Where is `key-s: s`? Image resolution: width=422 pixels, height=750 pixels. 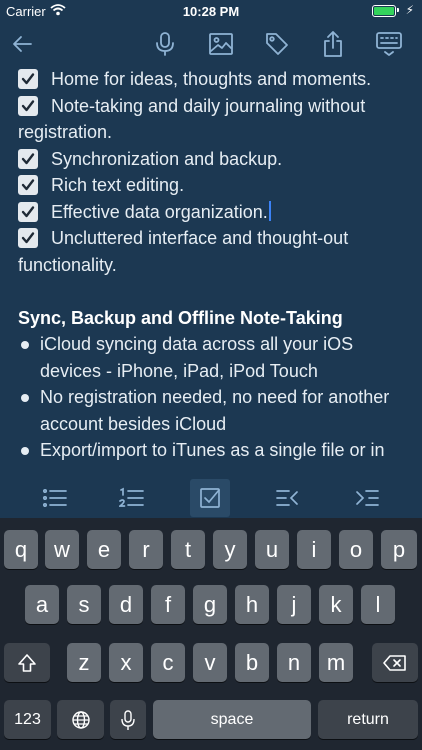 key-s: s is located at coordinates (84, 604).